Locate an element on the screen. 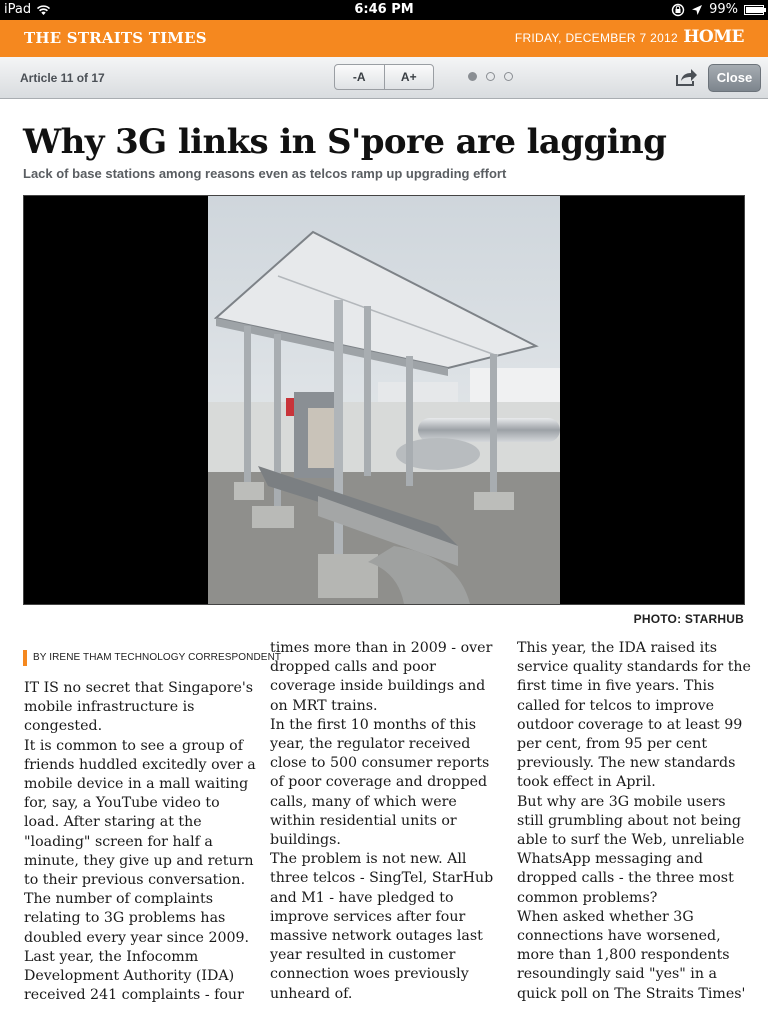  body-text-line: outdoor coverage to at least 99 is located at coordinates (630, 724).